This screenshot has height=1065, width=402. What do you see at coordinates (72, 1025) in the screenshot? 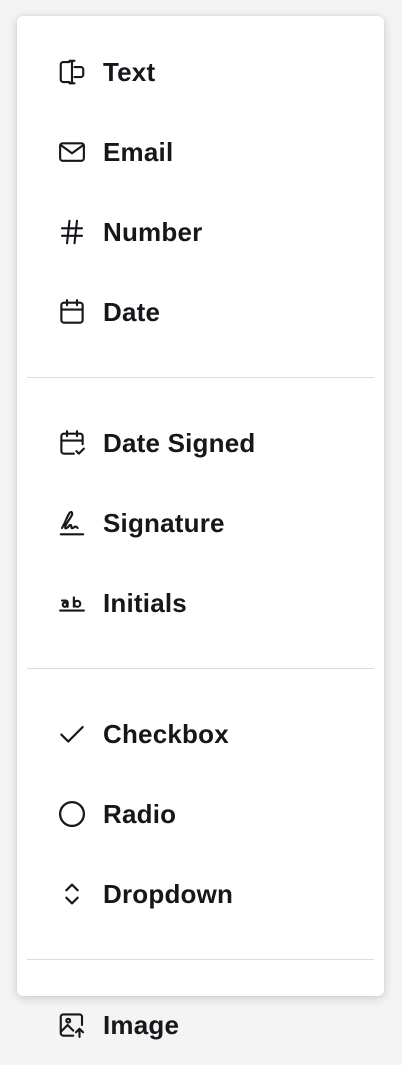
I see `image-upload-icon` at bounding box center [72, 1025].